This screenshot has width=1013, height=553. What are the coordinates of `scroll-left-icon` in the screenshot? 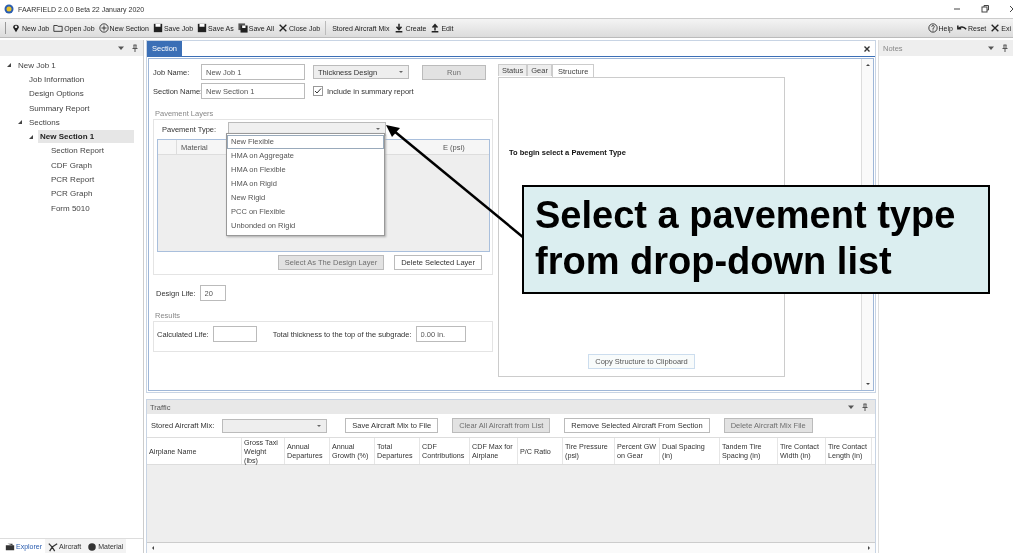 It's located at (153, 548).